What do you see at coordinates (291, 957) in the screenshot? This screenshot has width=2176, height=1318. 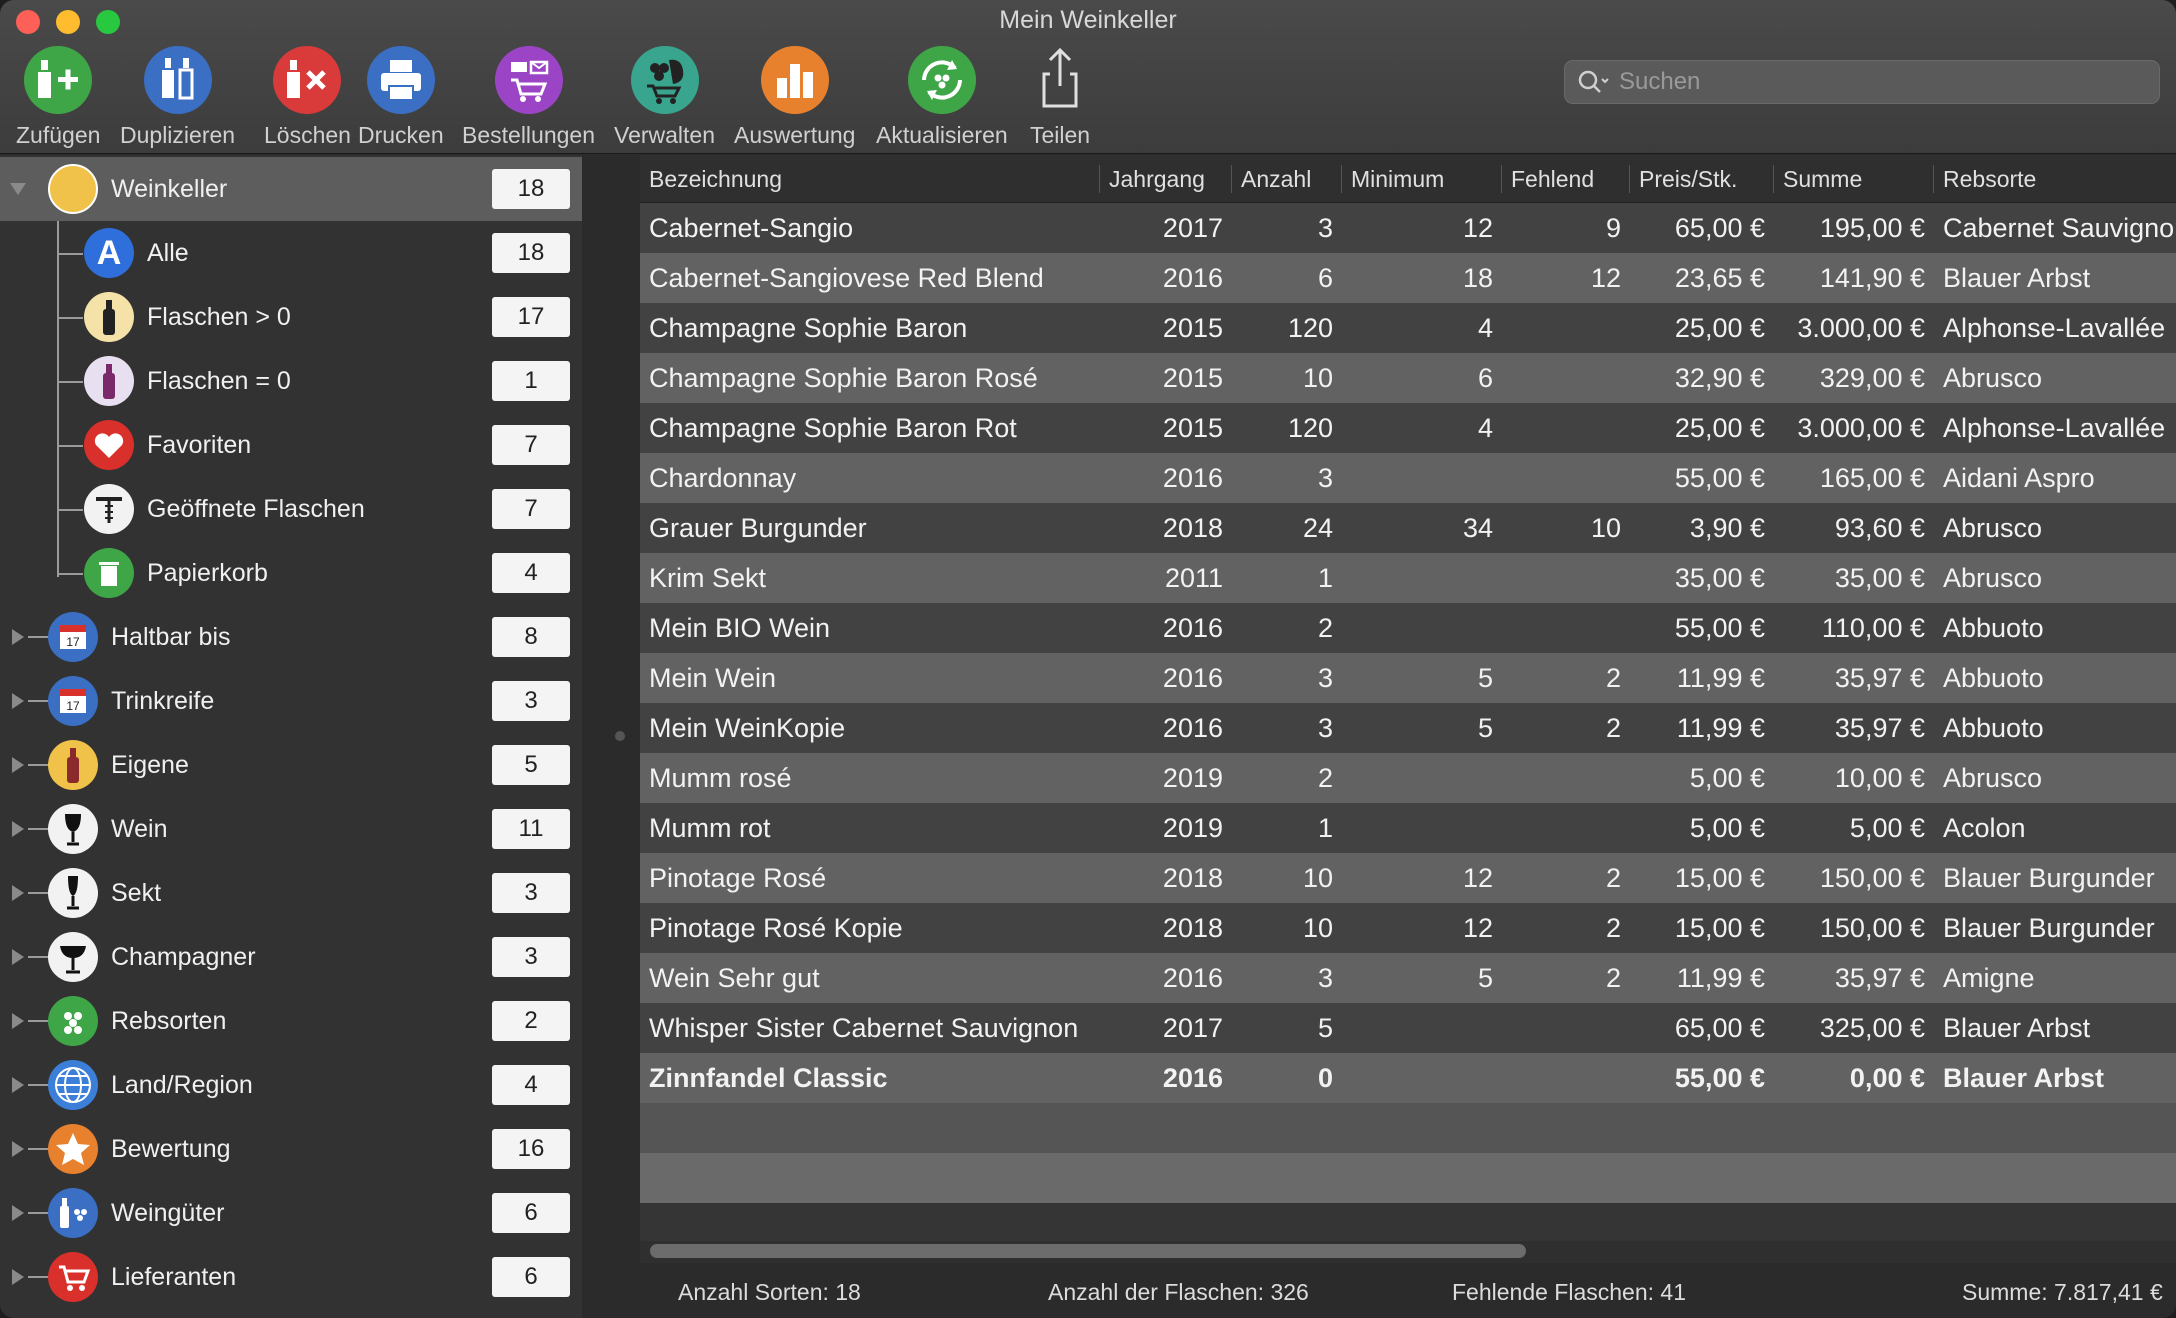 I see `sidebar-item-champagner: Champagner 3` at bounding box center [291, 957].